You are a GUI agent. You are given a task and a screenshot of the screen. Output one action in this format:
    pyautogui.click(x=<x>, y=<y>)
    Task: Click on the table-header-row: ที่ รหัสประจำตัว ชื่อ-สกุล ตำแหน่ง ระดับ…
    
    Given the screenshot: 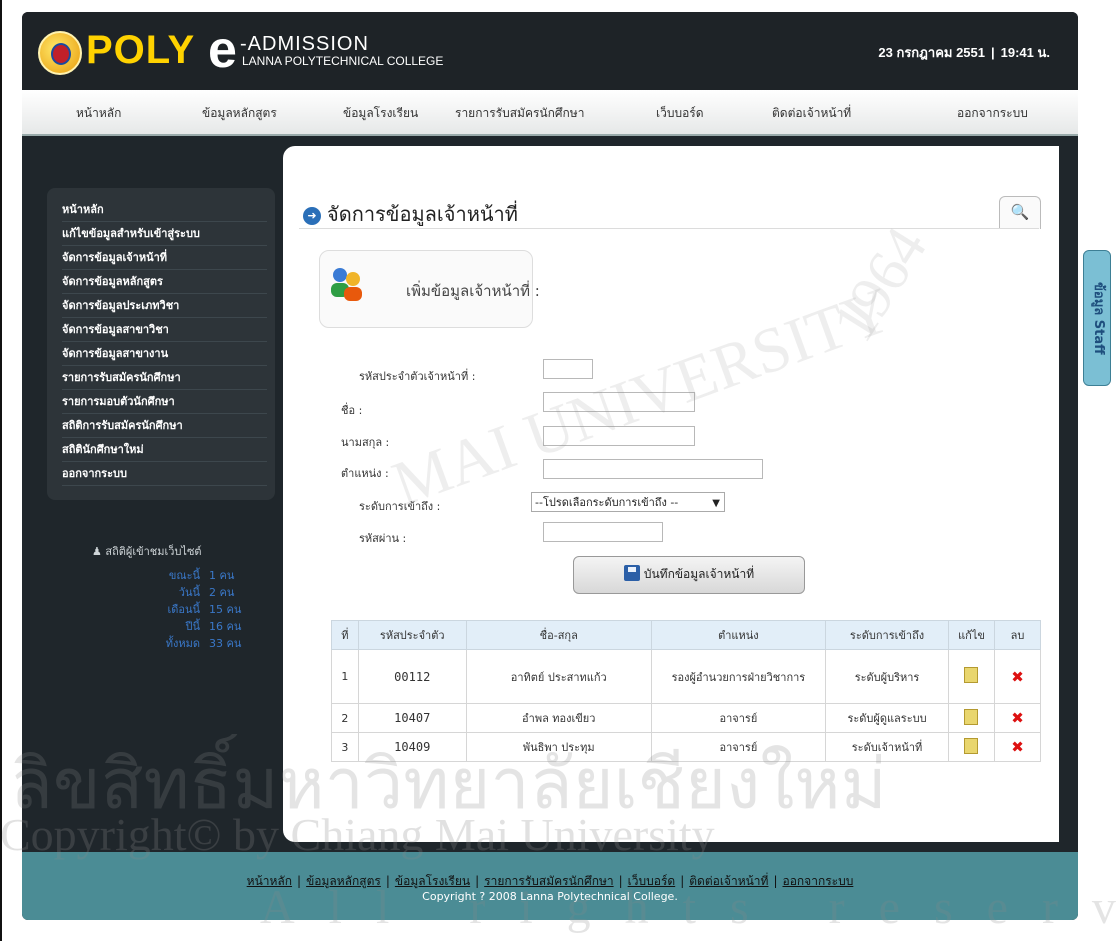 What is the action you would take?
    pyautogui.click(x=686, y=635)
    